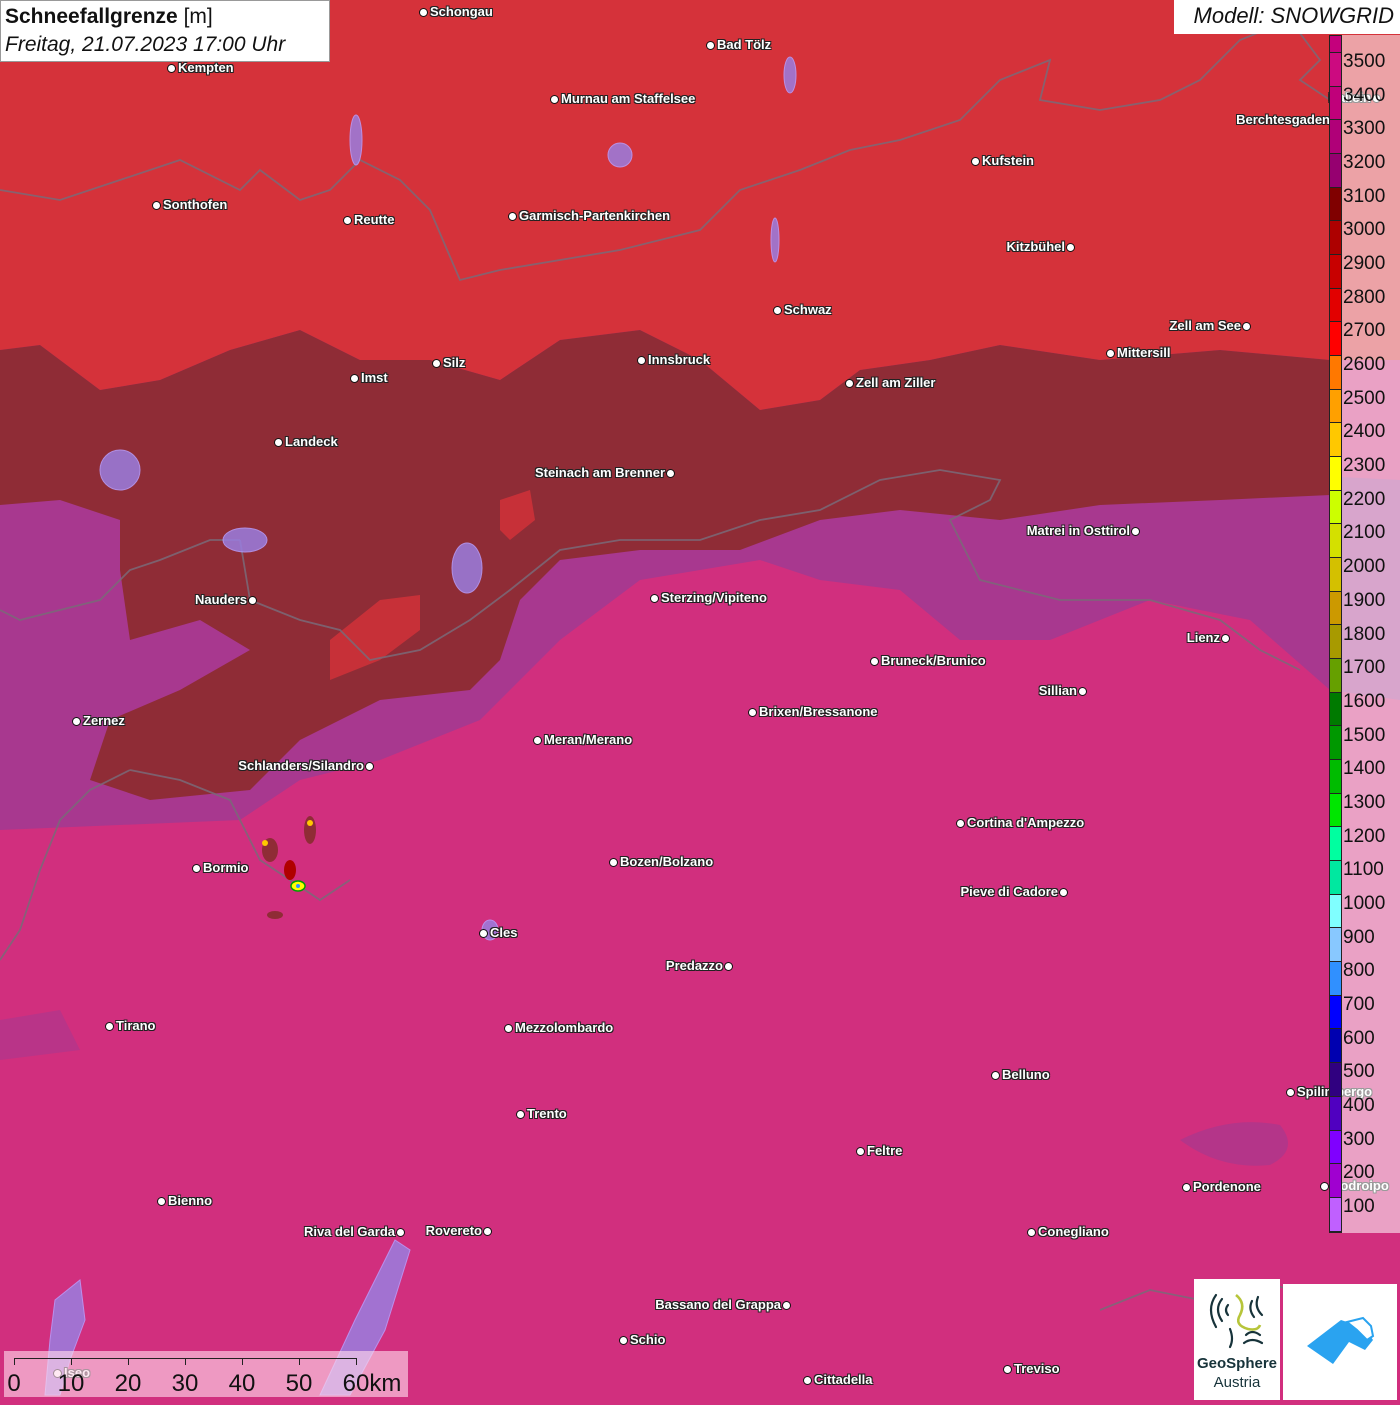 This screenshot has width=1400, height=1405. I want to click on city-name: Belluno, so click(1026, 1074).